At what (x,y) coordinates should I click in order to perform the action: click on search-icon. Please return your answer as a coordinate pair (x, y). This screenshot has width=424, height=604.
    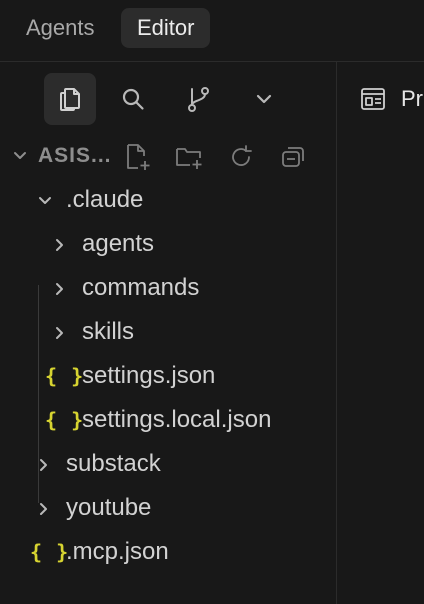
    Looking at the image, I should click on (133, 99).